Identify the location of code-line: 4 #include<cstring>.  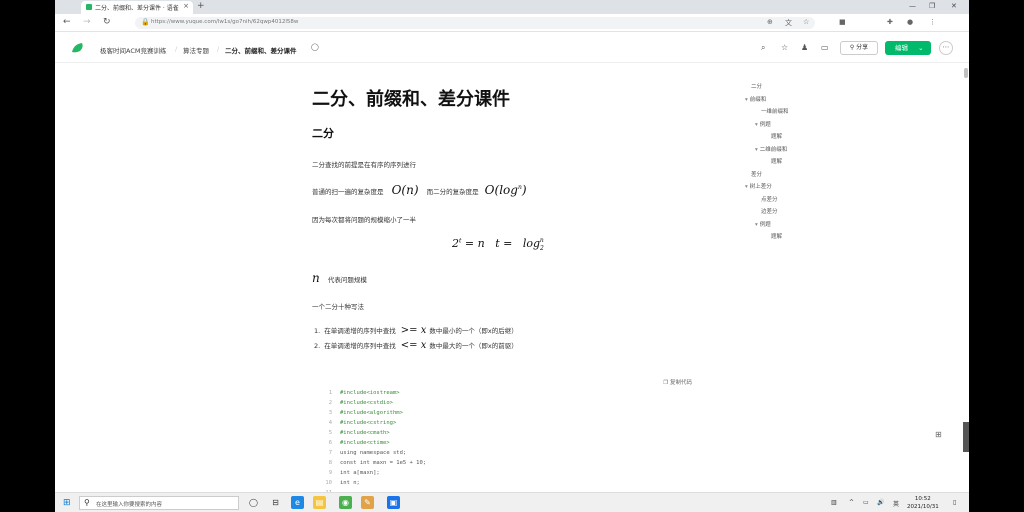
(354, 425).